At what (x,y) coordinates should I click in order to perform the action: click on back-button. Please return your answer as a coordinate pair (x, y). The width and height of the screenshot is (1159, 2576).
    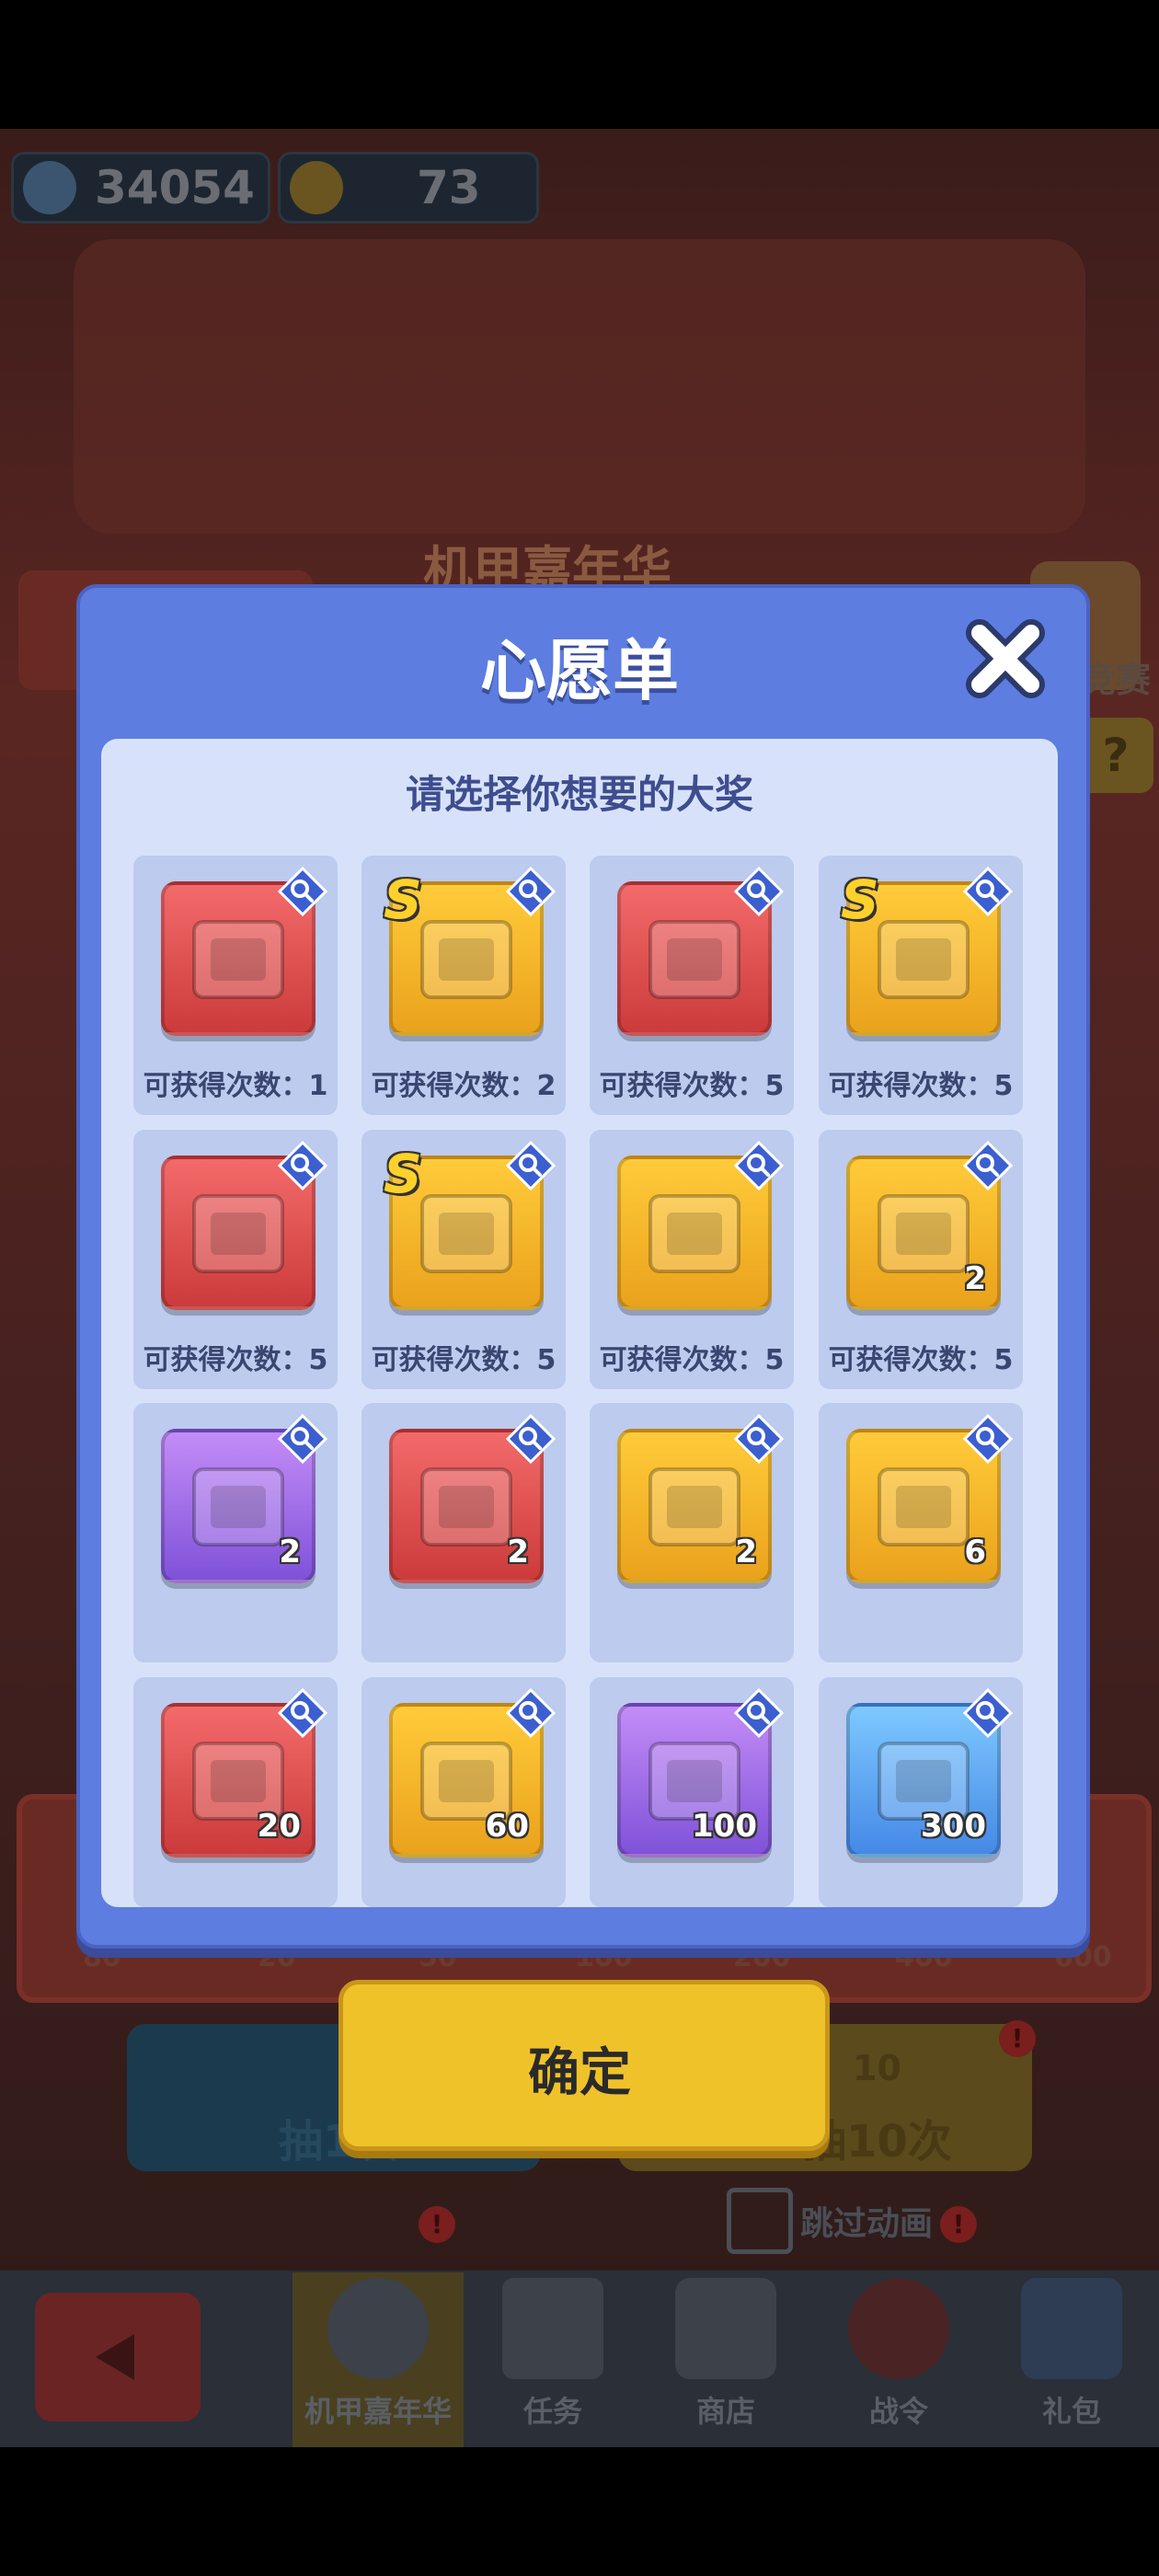
    Looking at the image, I should click on (118, 2357).